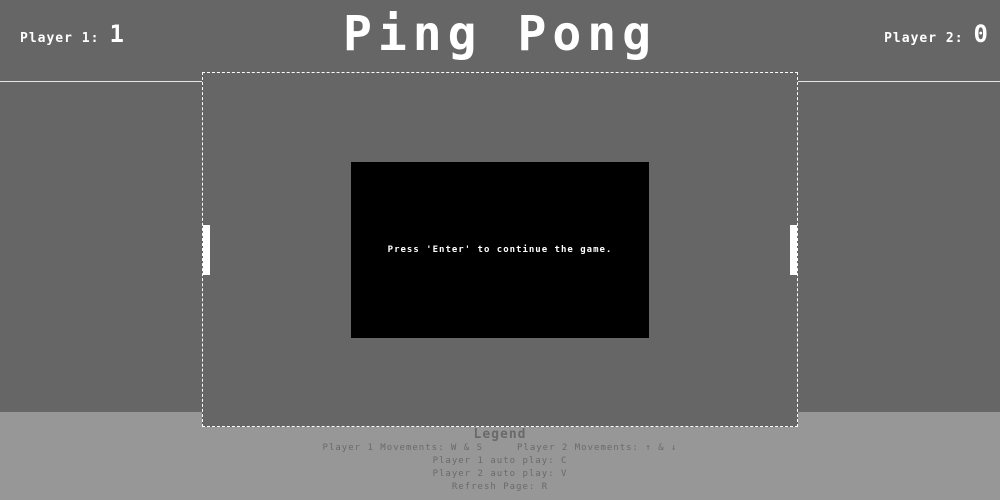 Image resolution: width=1000 pixels, height=500 pixels. What do you see at coordinates (500, 434) in the screenshot?
I see `legend-title: Legend` at bounding box center [500, 434].